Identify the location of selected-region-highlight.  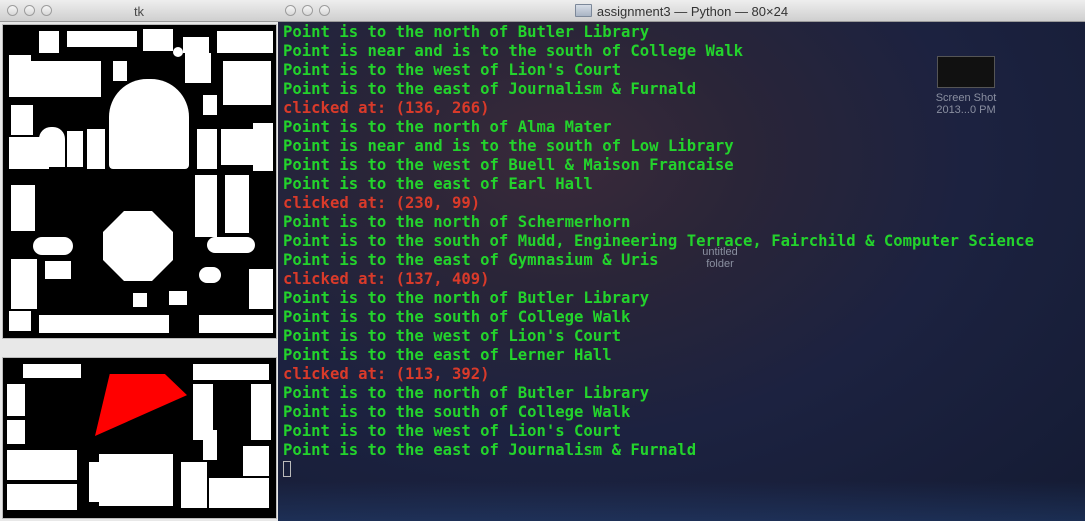
(141, 405).